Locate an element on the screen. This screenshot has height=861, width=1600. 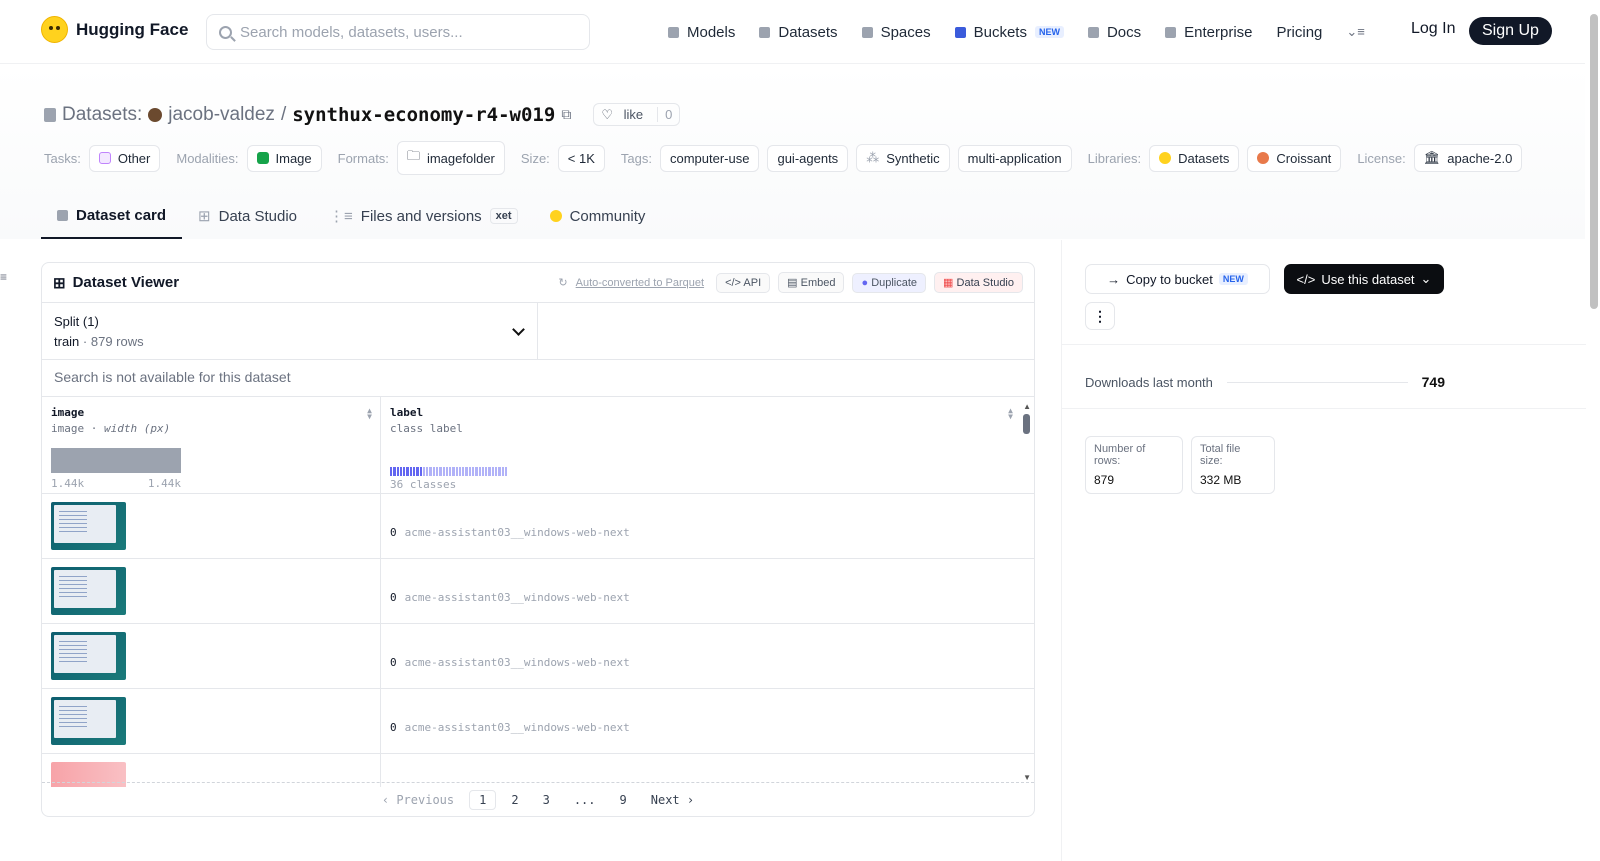
label-name: acme-assistant03__windows-web-next is located at coordinates (517, 662).